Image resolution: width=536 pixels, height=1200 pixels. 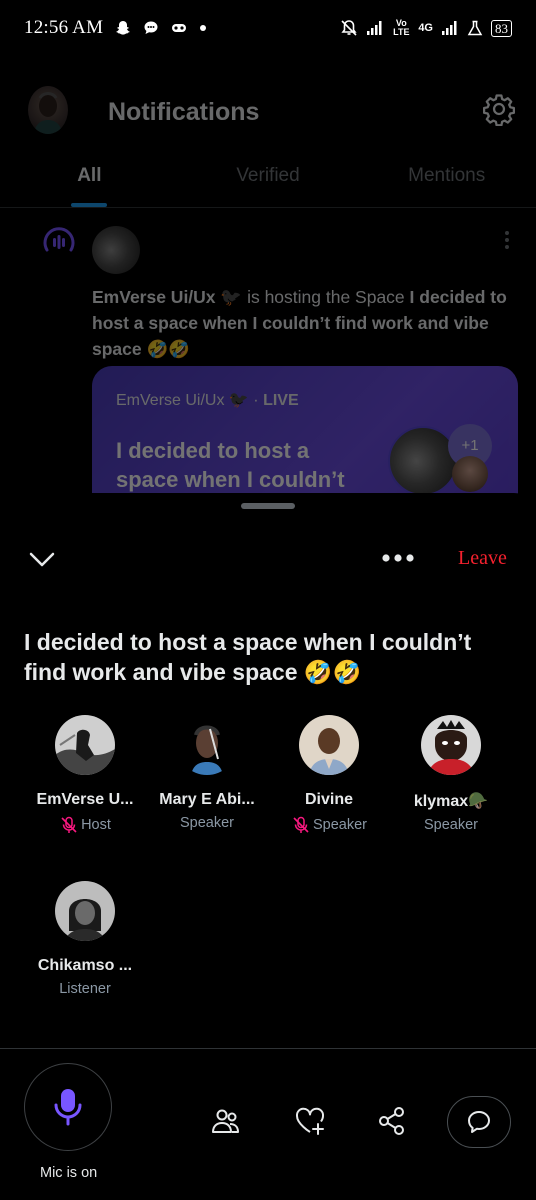 I want to click on mic-button, so click(x=68, y=1107).